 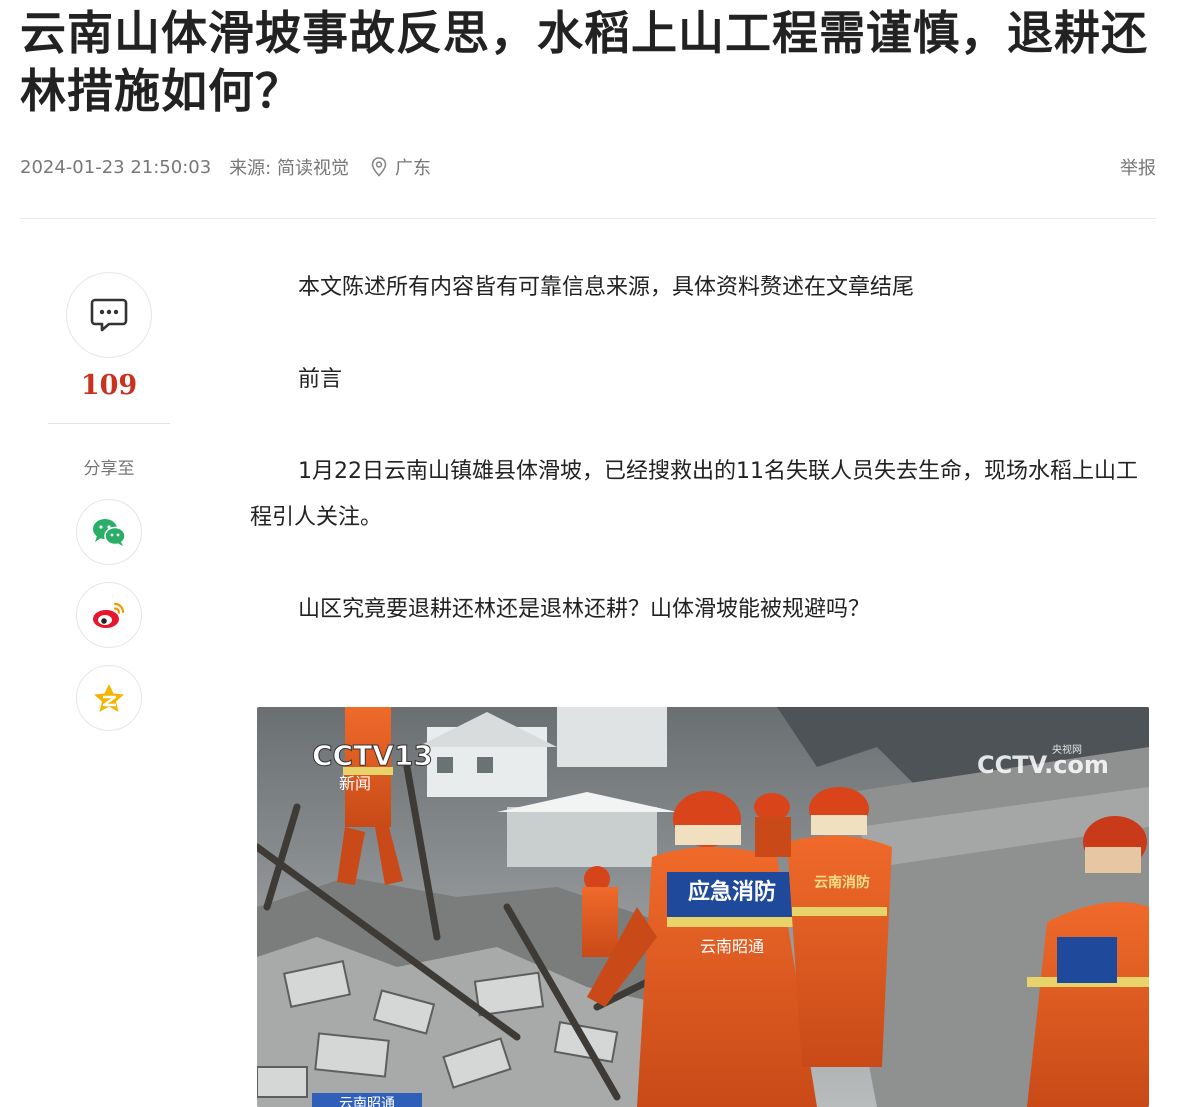 I want to click on share-label: 分享至, so click(x=109, y=469).